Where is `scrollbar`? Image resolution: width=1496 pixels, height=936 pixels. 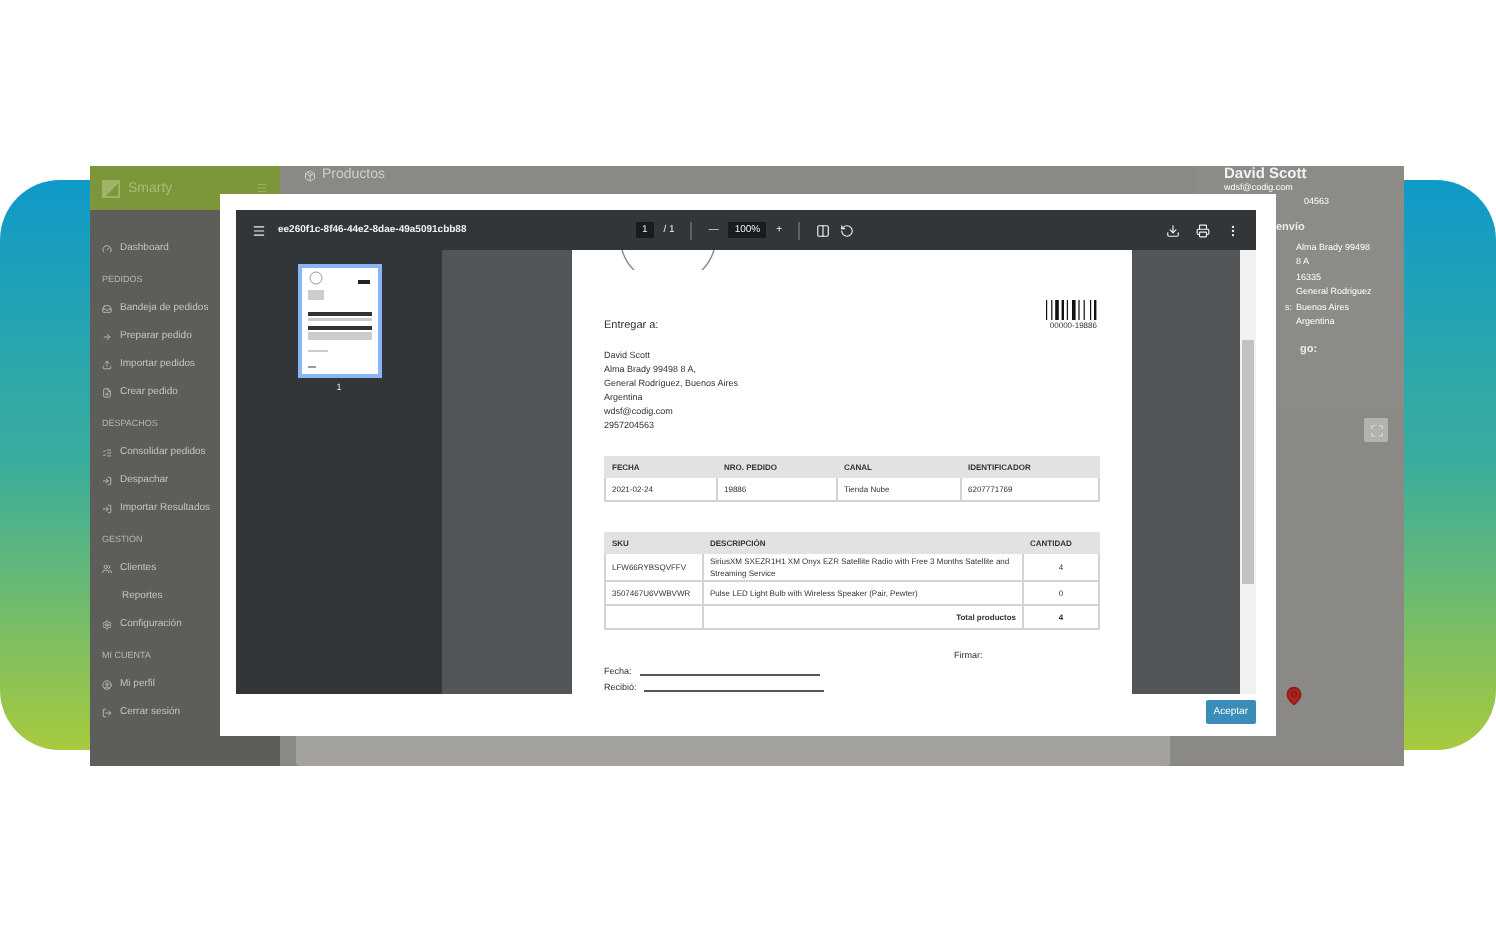 scrollbar is located at coordinates (1248, 472).